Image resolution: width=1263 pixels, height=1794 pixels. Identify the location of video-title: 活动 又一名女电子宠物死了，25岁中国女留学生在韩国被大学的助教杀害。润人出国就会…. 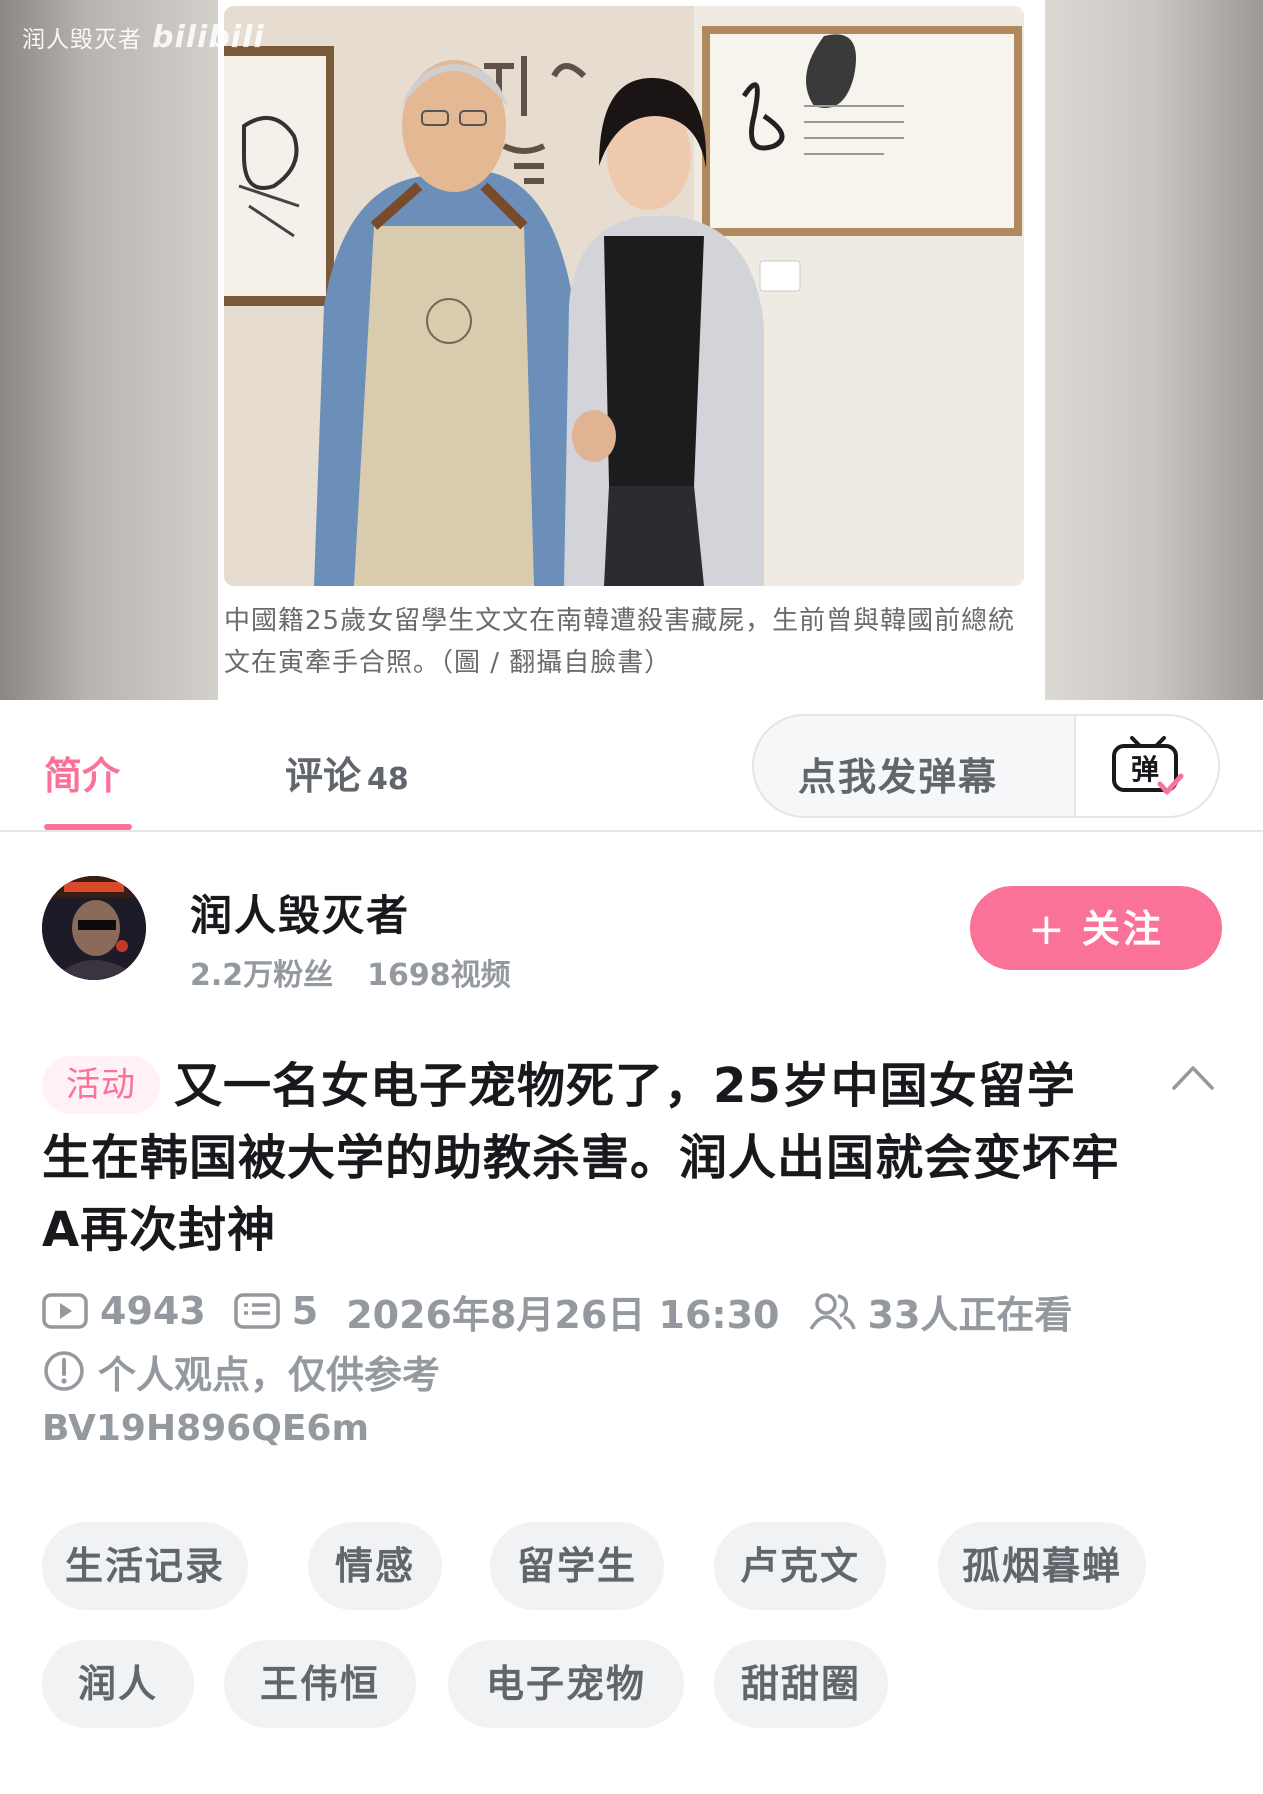
(582, 1158).